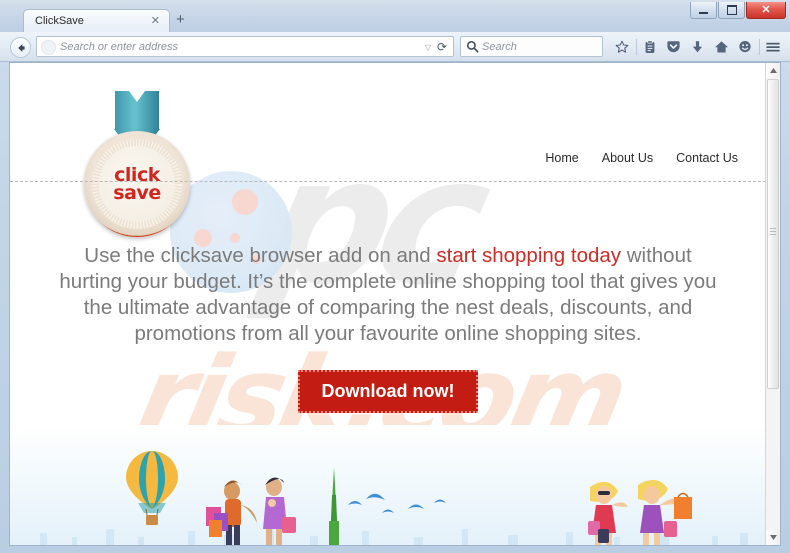 Image resolution: width=790 pixels, height=553 pixels. I want to click on bookmark-star-icon, so click(622, 47).